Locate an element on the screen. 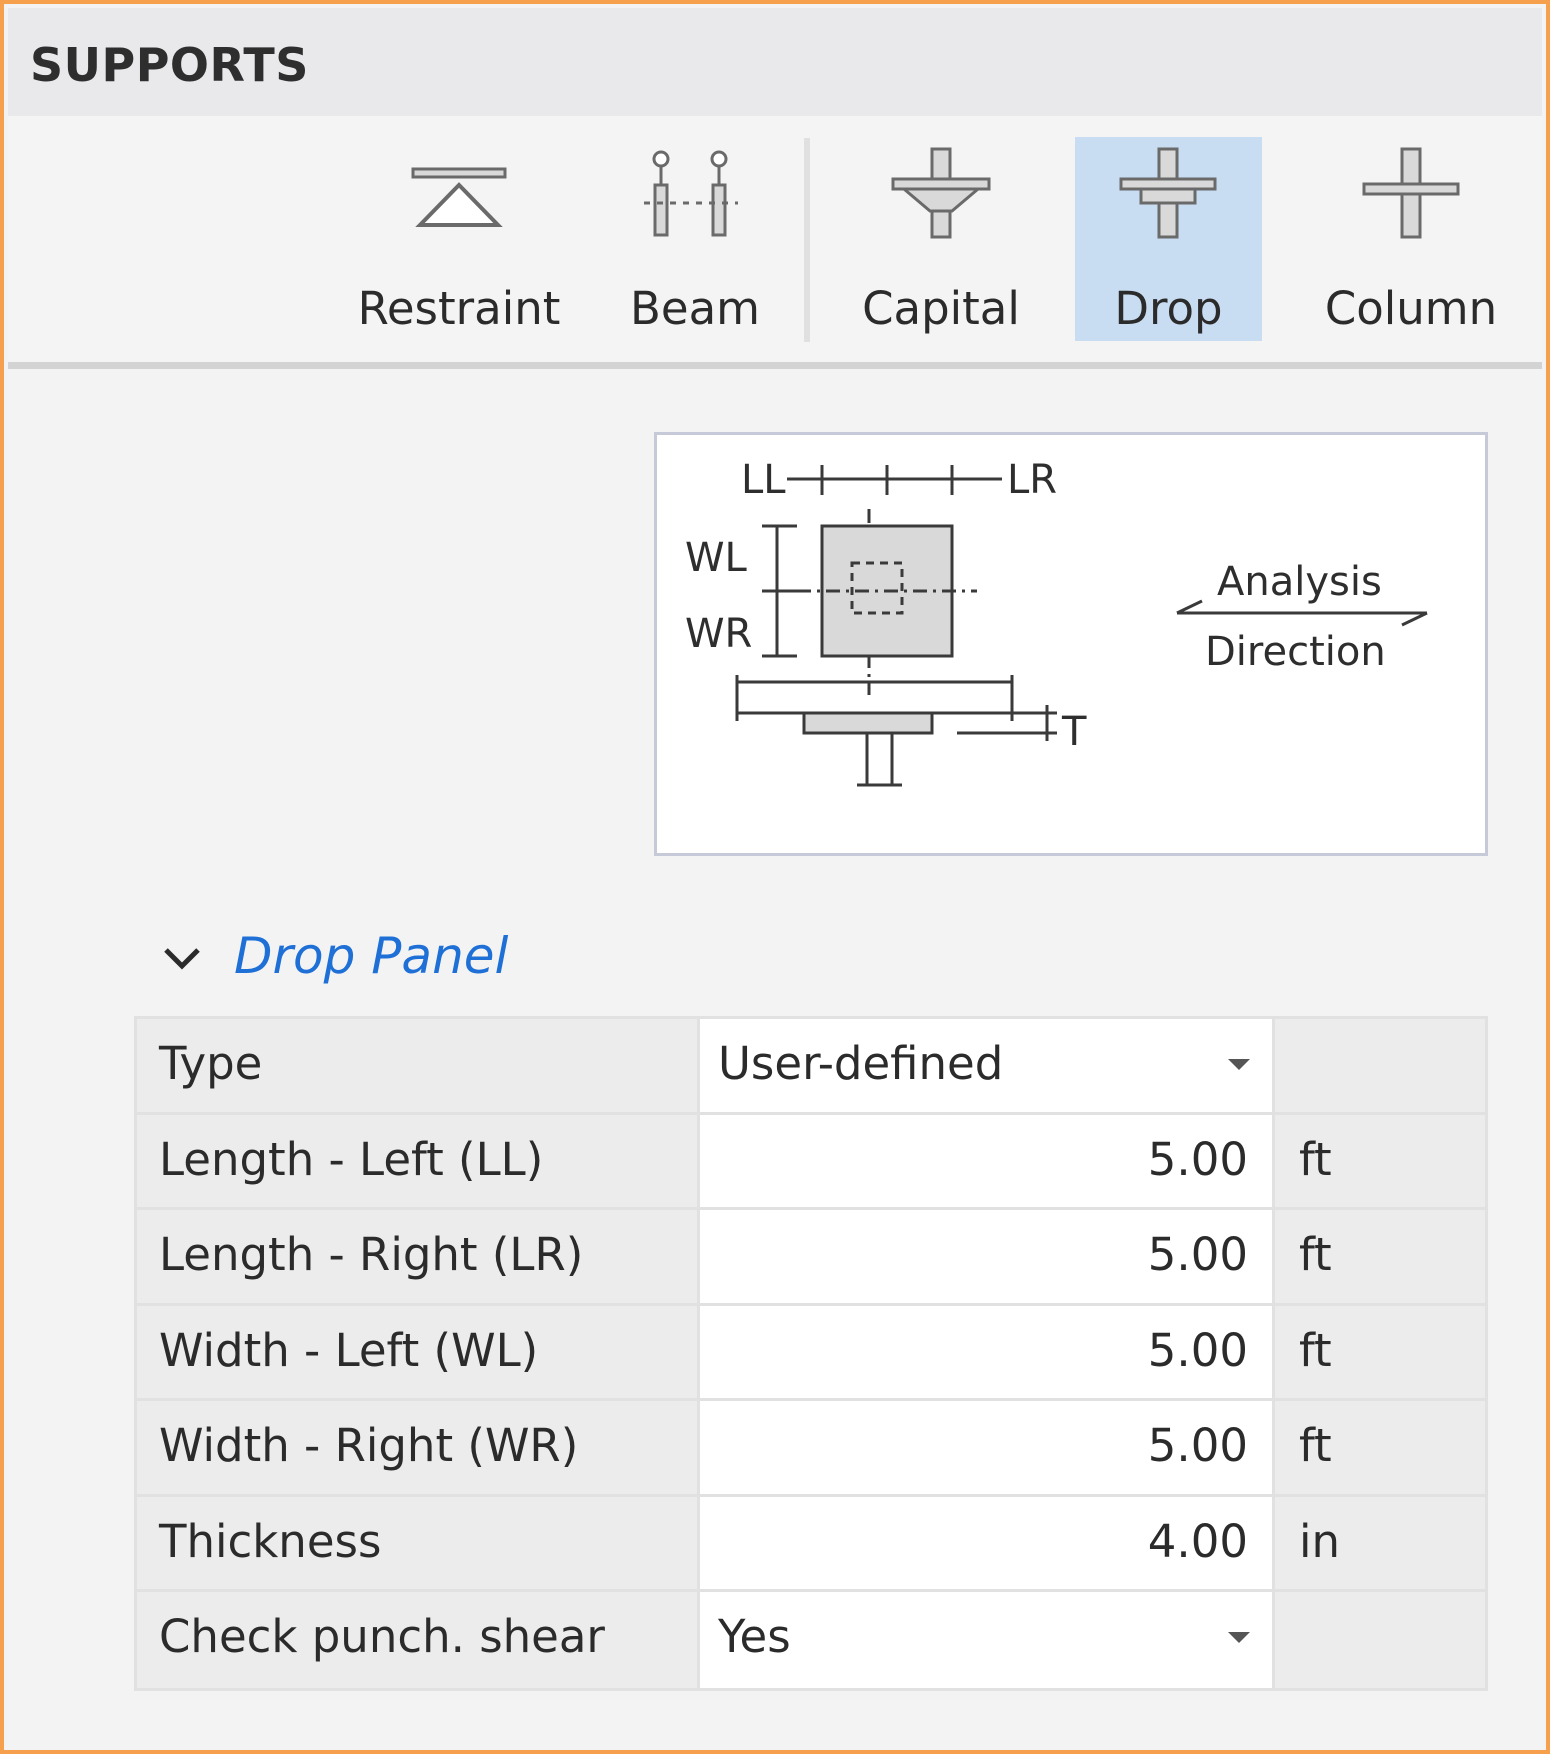 This screenshot has height=1754, width=1550. width-left-input: 5.00 is located at coordinates (986, 1351).